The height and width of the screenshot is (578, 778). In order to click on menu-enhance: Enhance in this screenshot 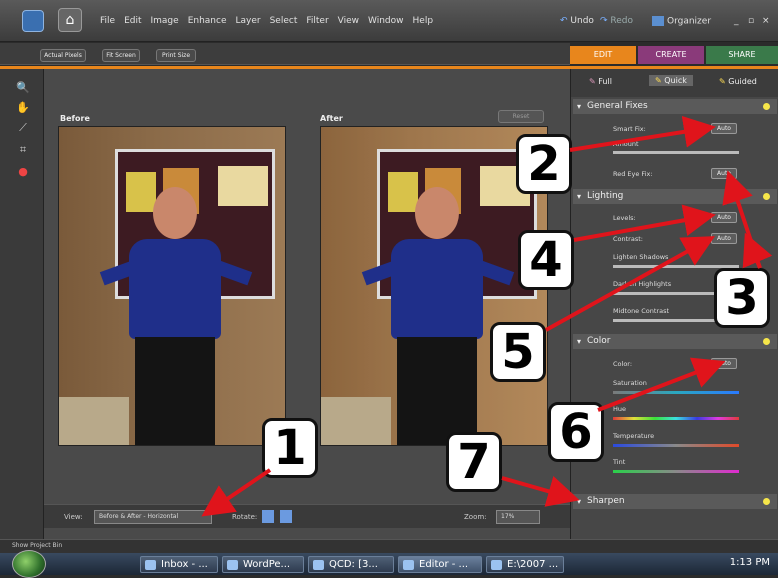, I will do `click(207, 21)`.